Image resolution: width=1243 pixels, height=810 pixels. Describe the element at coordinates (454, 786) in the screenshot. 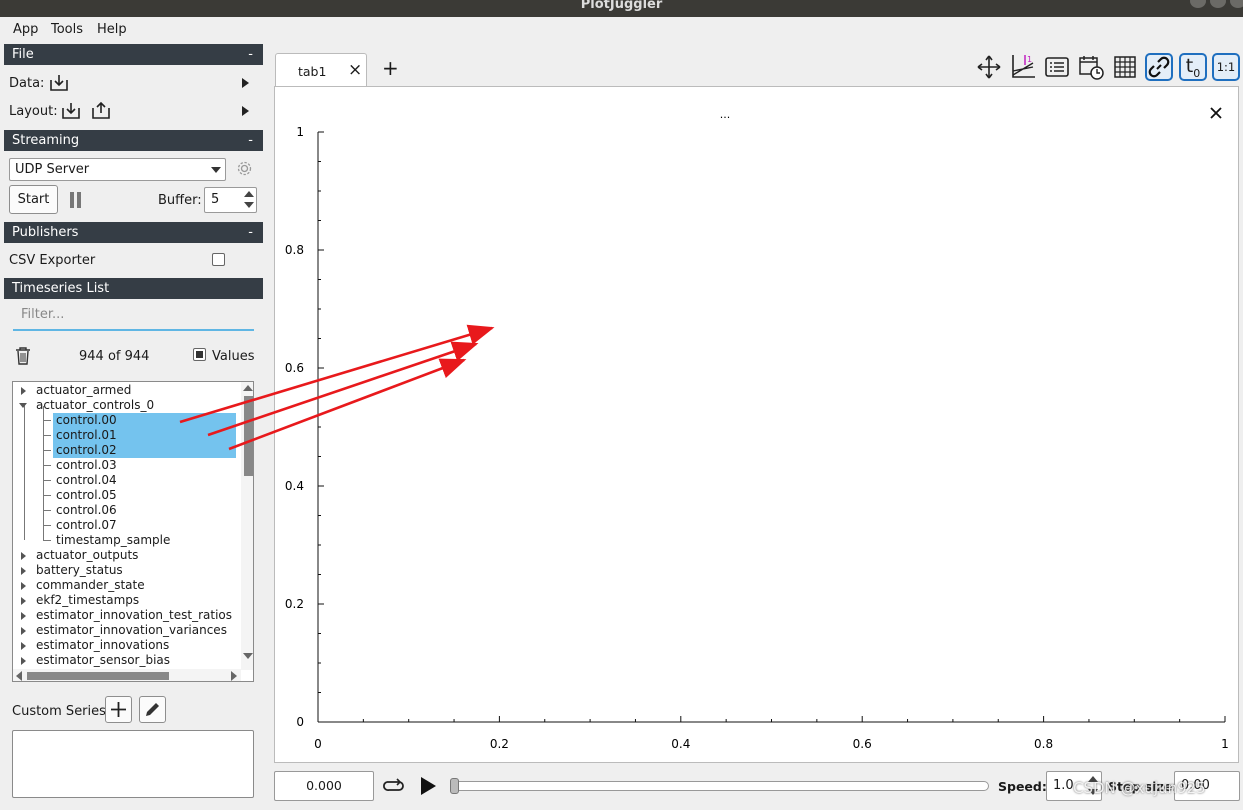

I see `time-slider-handle` at that location.